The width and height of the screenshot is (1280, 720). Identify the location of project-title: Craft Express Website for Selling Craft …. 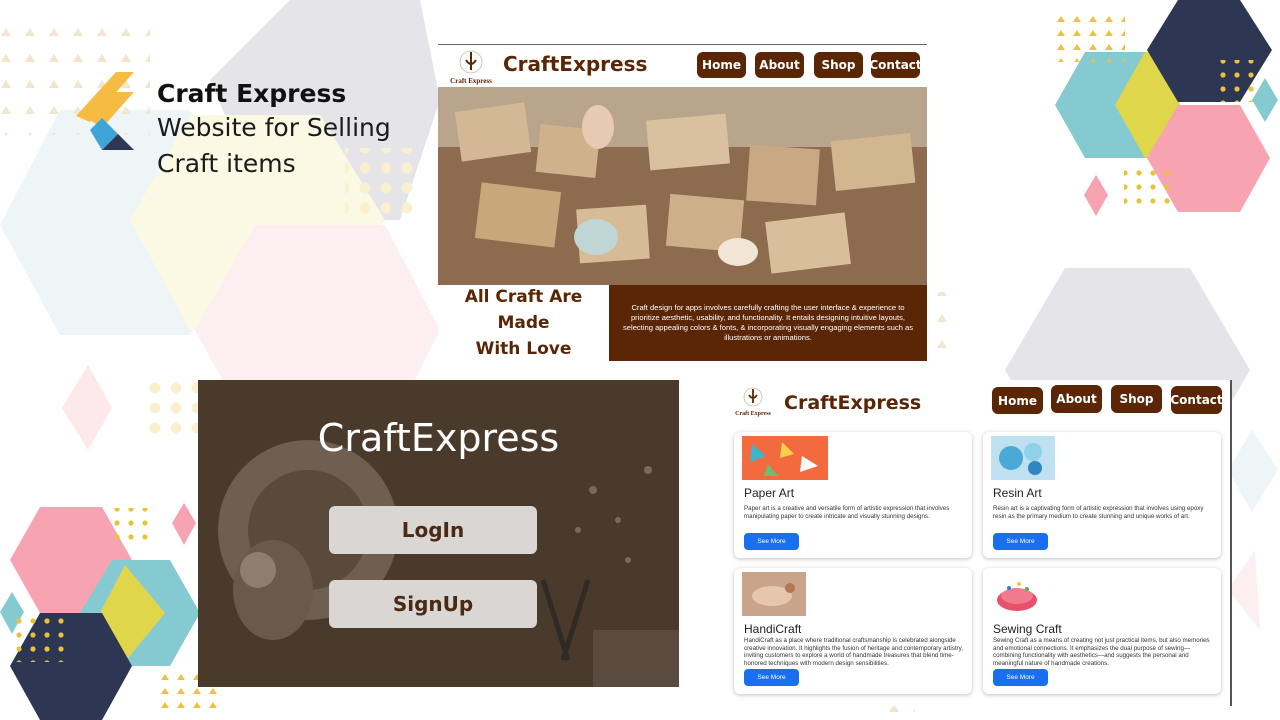
(274, 130).